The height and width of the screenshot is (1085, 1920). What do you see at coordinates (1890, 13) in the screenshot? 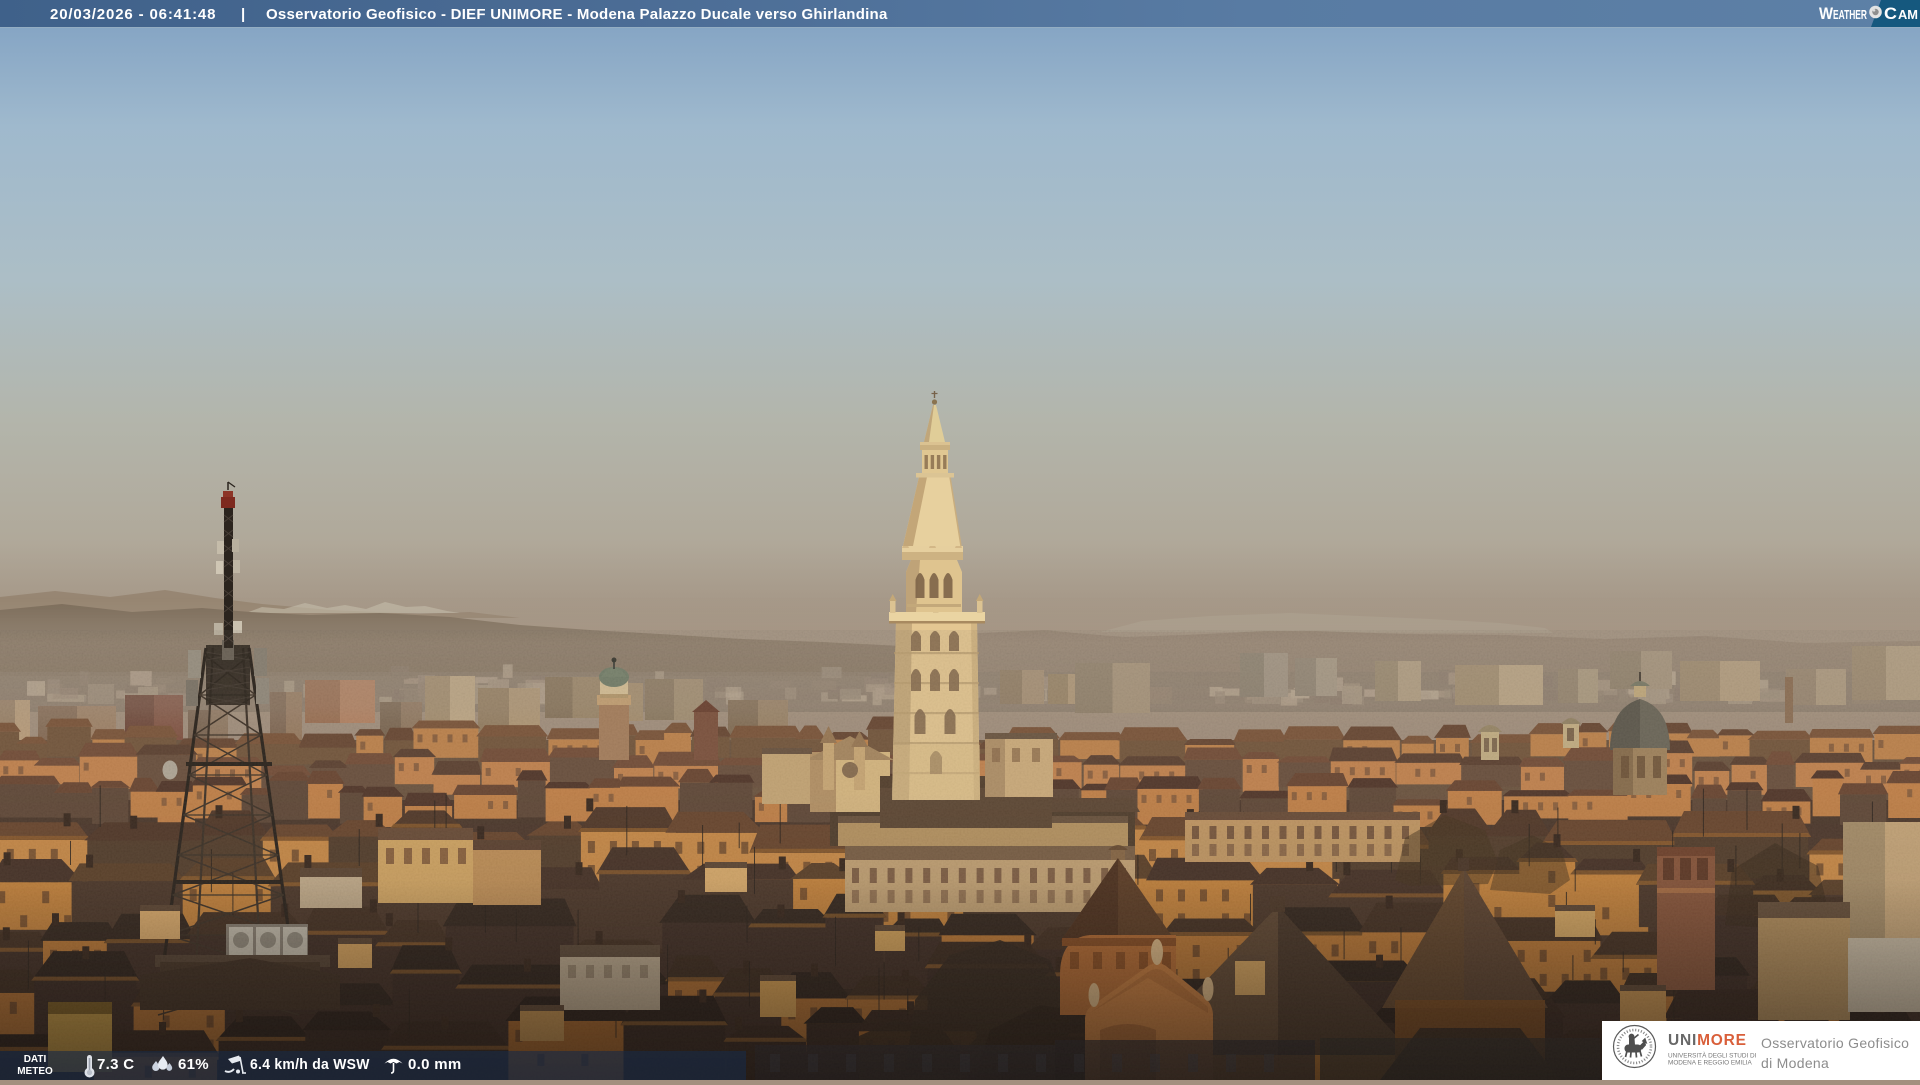
I see `svg-text: C` at bounding box center [1890, 13].